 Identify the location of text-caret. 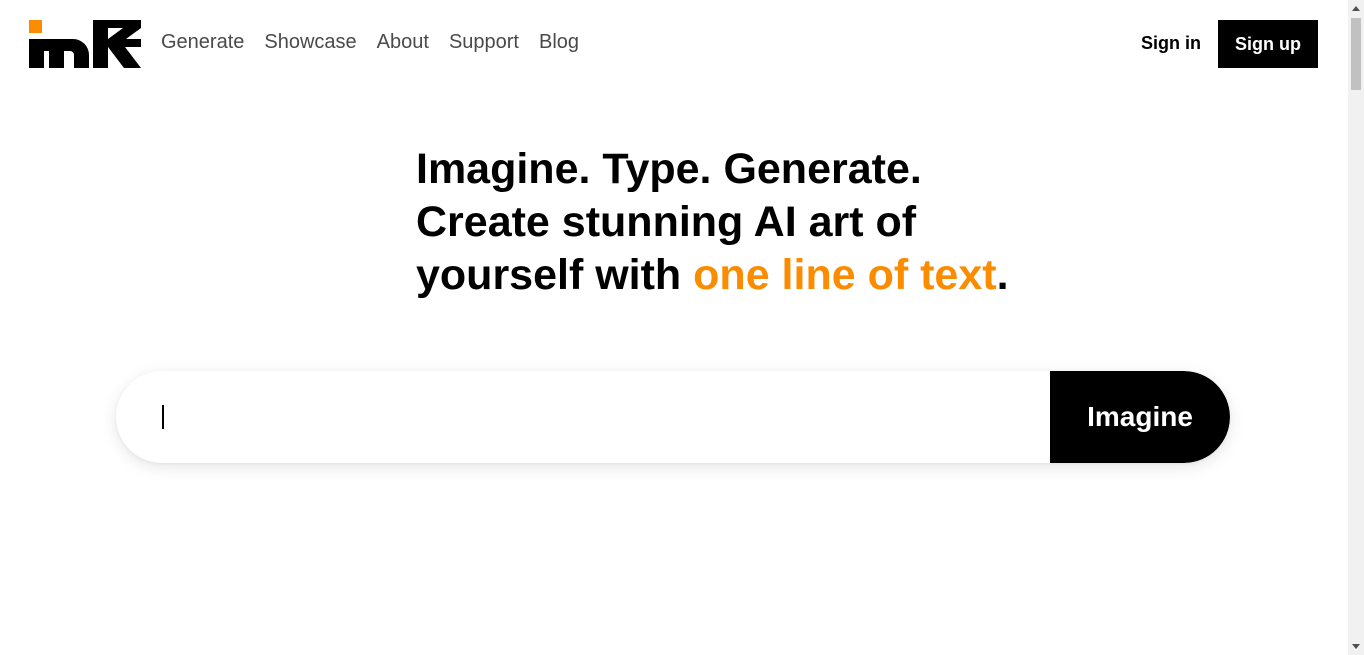
(163, 417).